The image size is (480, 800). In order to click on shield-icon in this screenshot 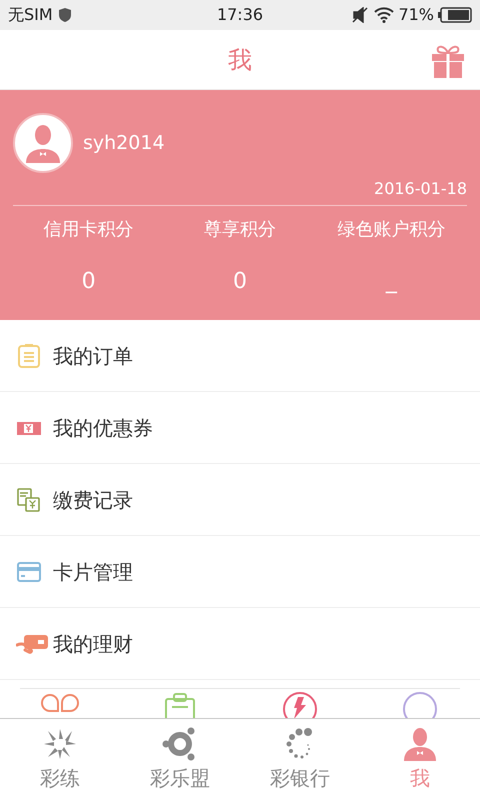, I will do `click(64, 15)`.